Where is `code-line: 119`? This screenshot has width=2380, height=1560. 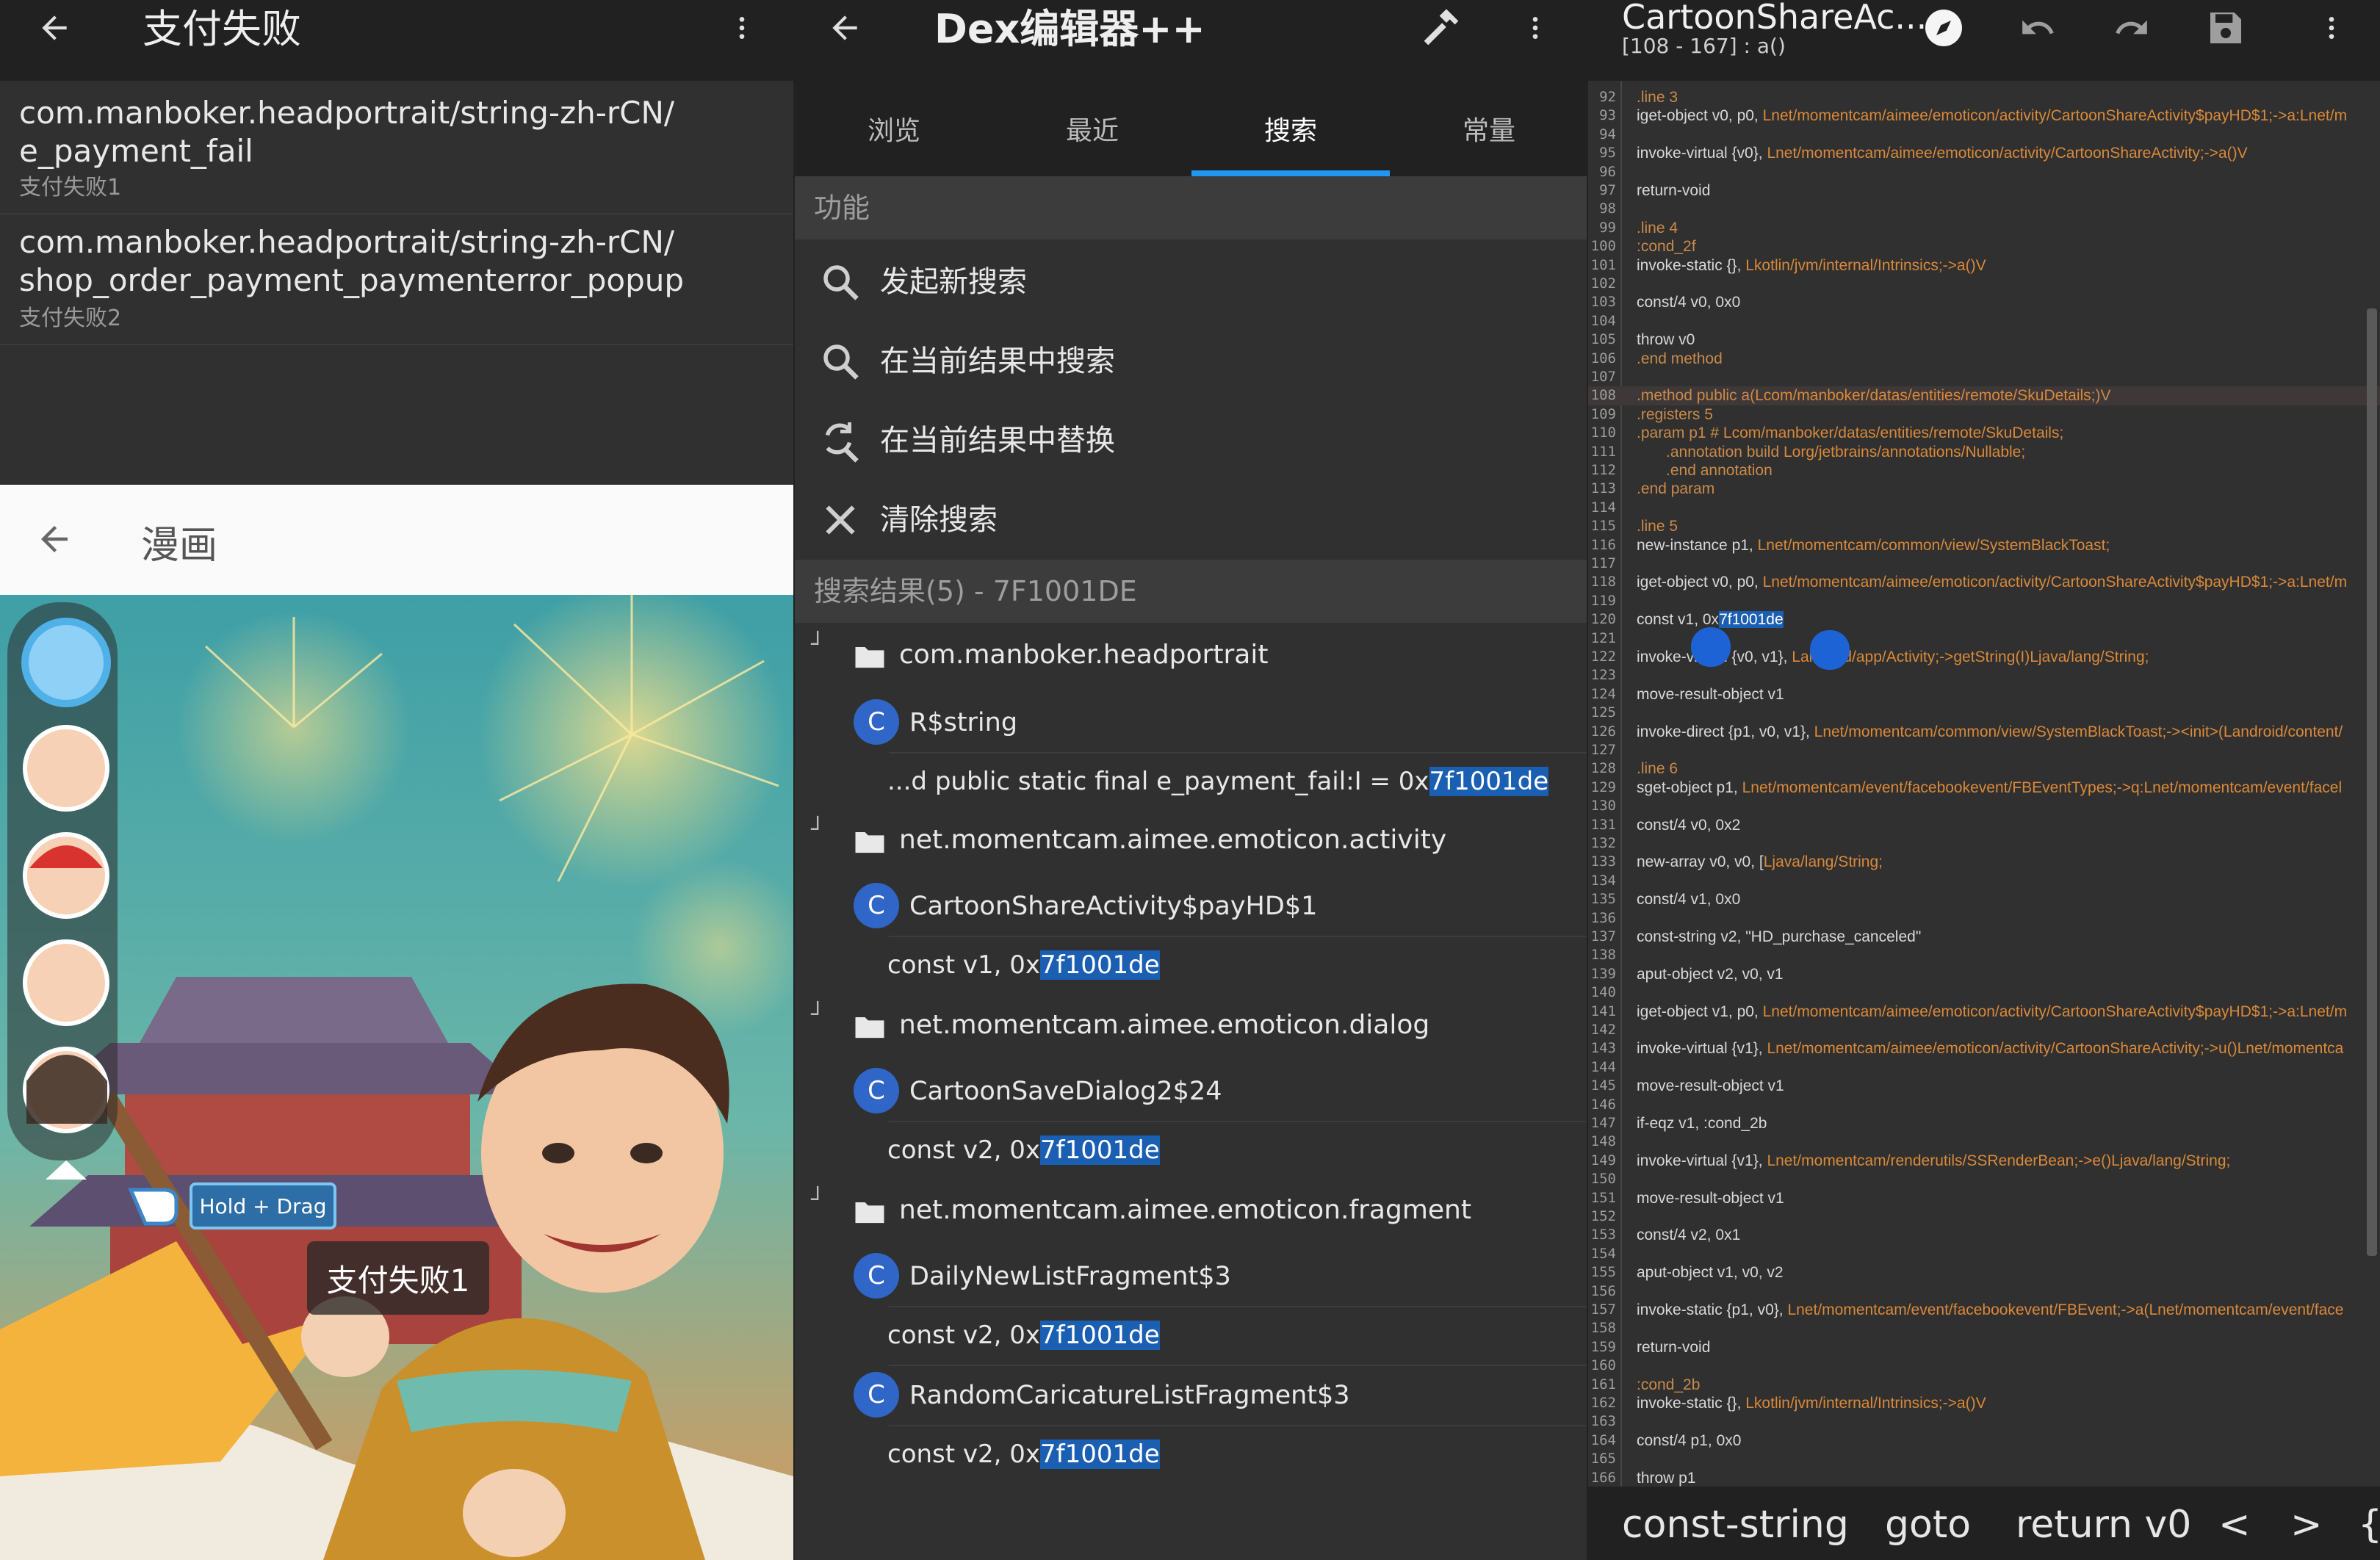 code-line: 119 is located at coordinates (1984, 601).